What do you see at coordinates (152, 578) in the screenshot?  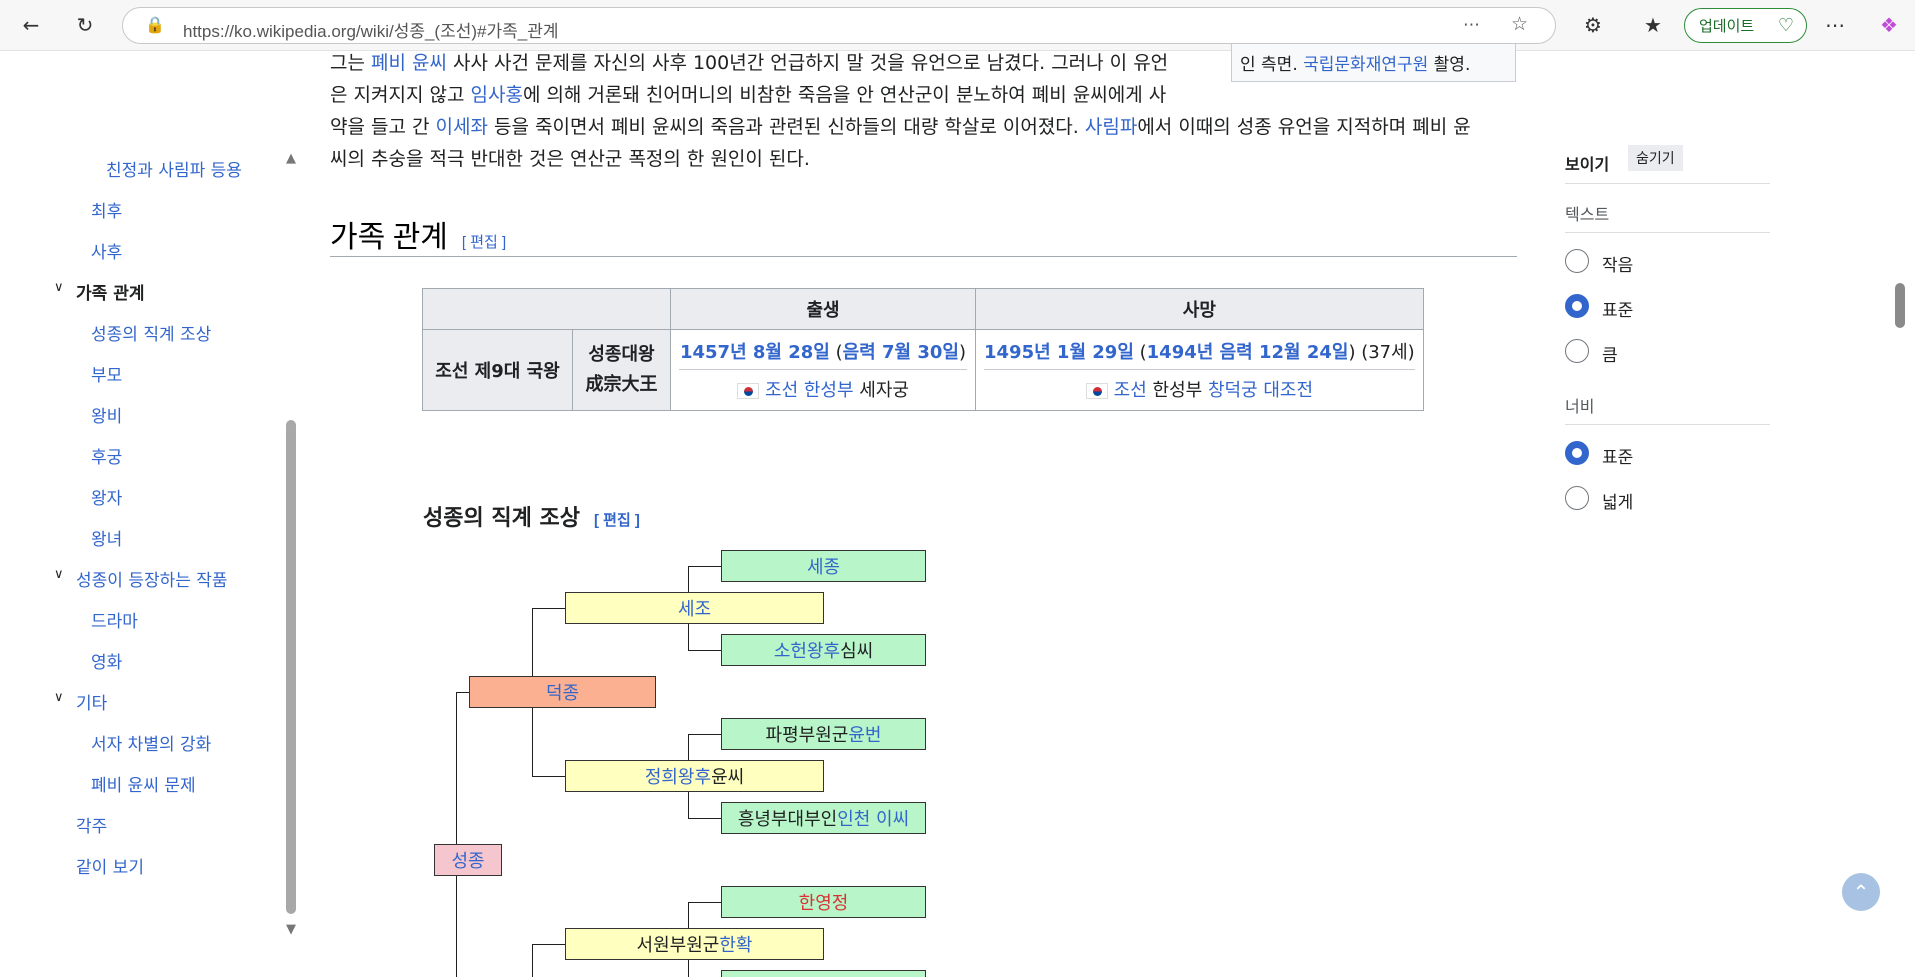 I see `toc-item-works: 성종이 등장하는 작품` at bounding box center [152, 578].